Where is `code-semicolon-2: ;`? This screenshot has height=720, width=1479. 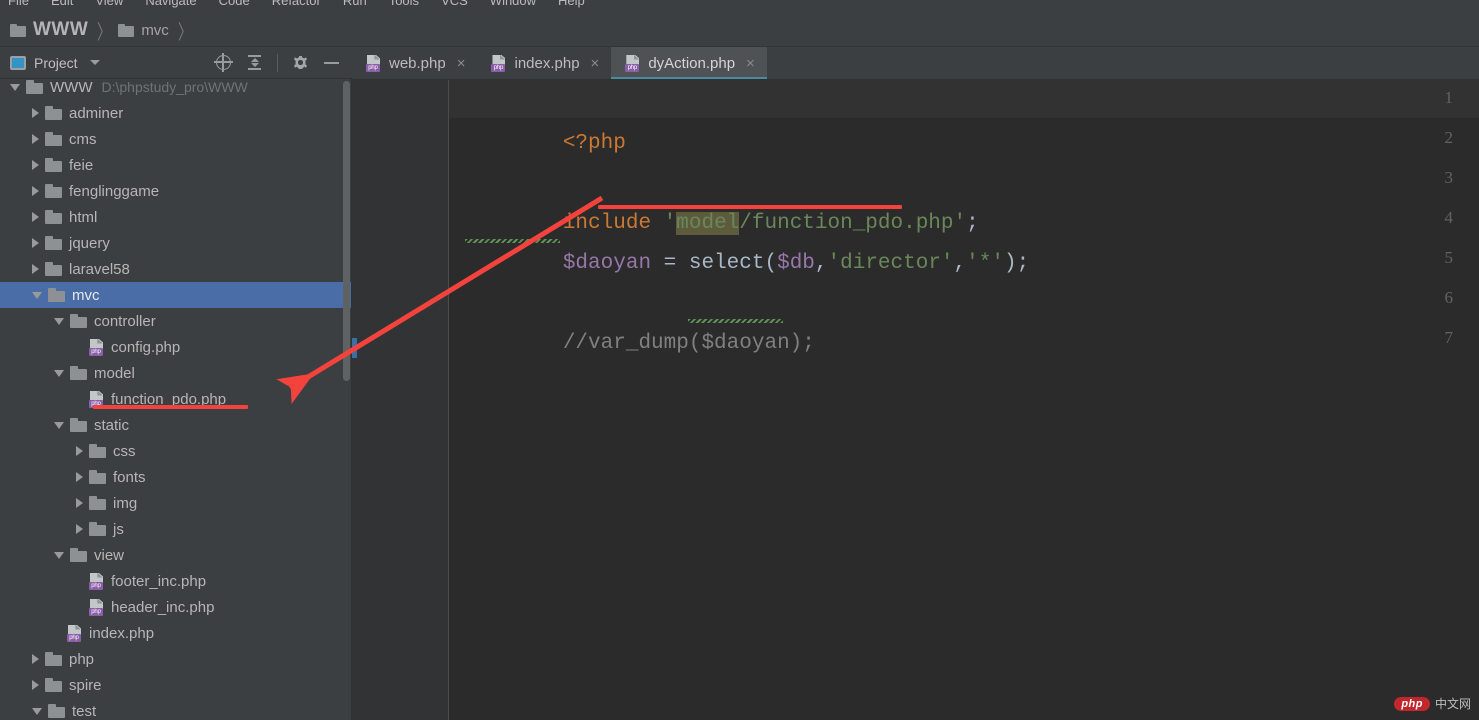 code-semicolon-2: ; is located at coordinates (1023, 263).